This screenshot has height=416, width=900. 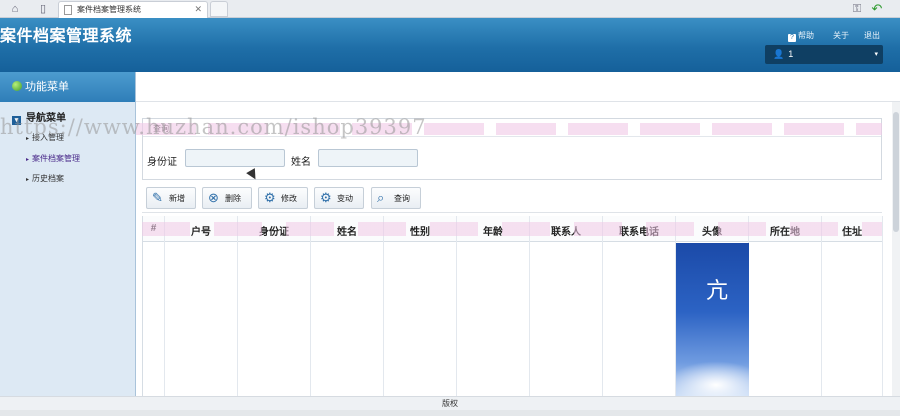 What do you see at coordinates (109, 9) in the screenshot?
I see `browser-tab-title: 案件档案管理系统` at bounding box center [109, 9].